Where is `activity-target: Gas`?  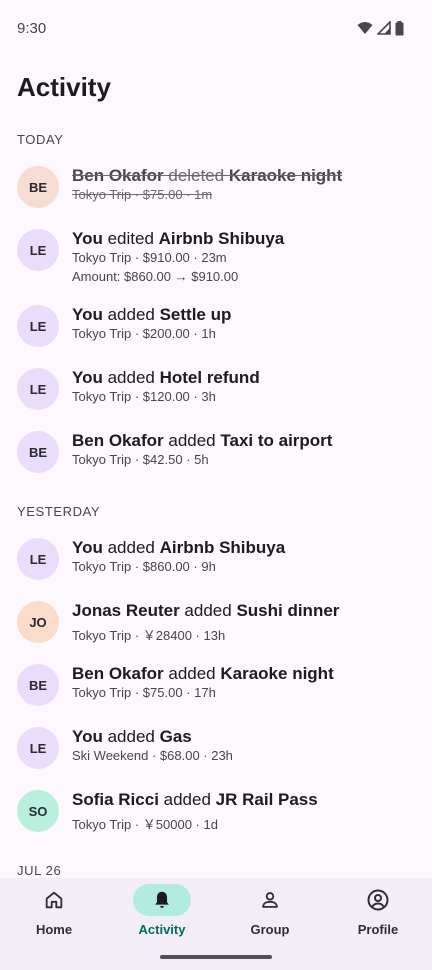
activity-target: Gas is located at coordinates (175, 736).